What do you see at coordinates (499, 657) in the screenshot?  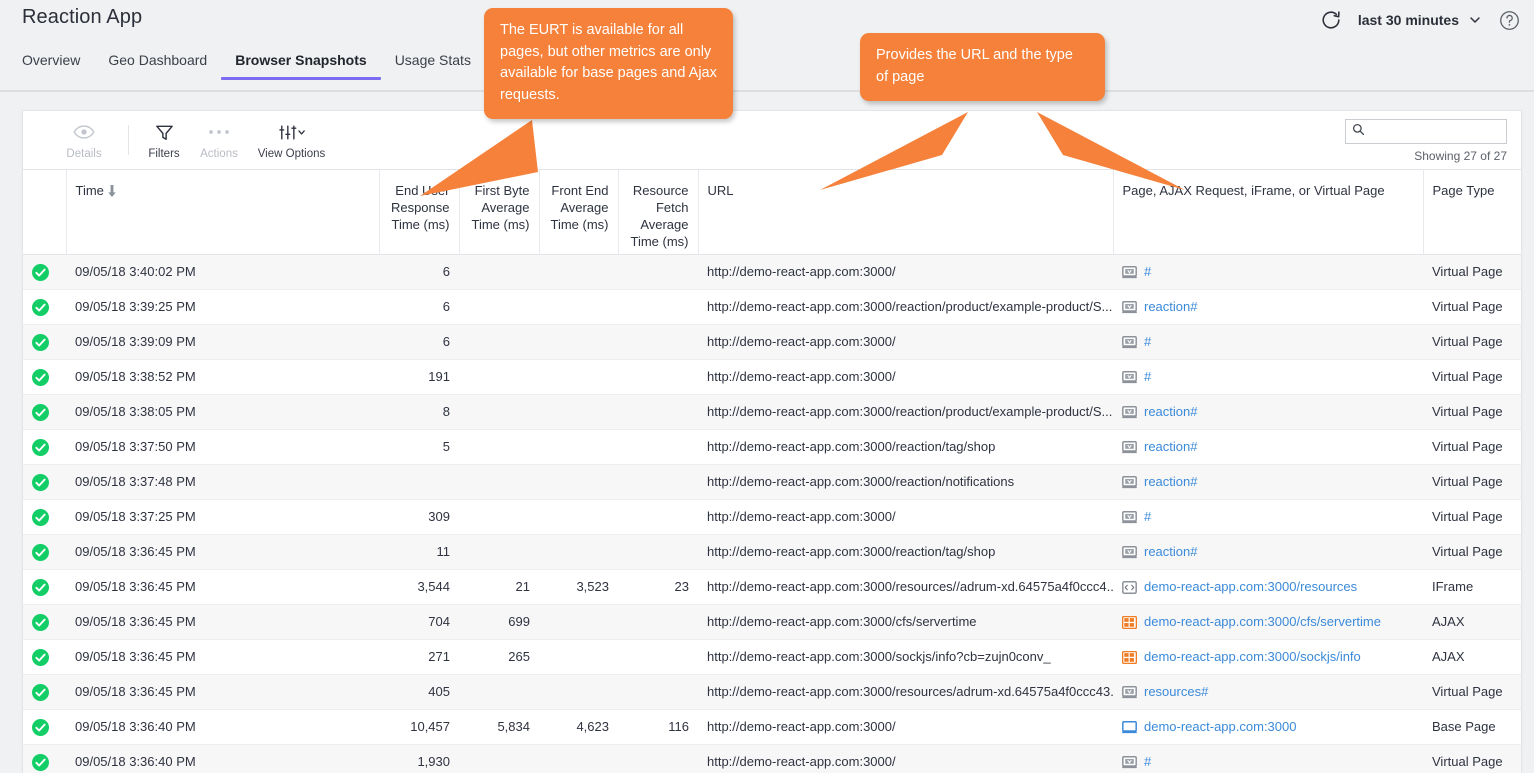 I see `cell-first-byte: 265` at bounding box center [499, 657].